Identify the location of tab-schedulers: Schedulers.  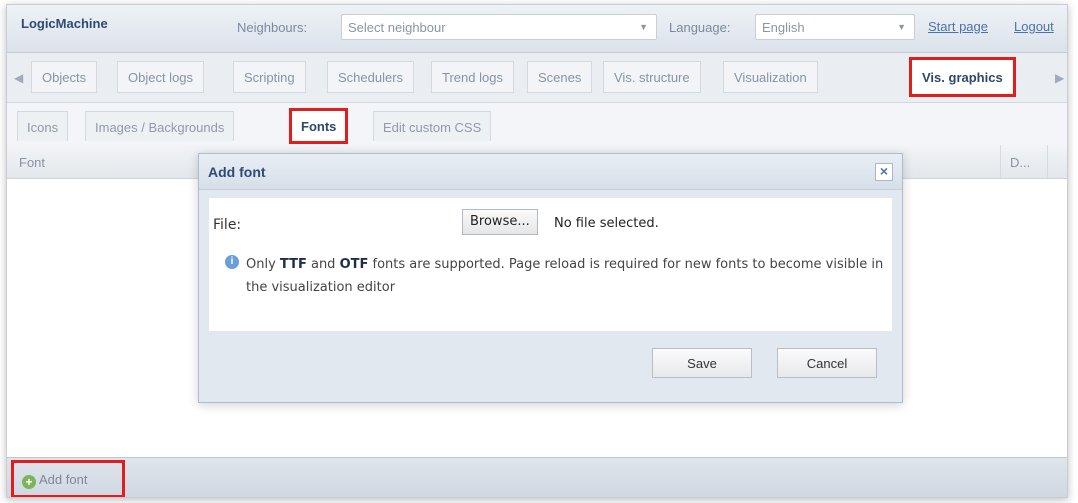
(371, 77).